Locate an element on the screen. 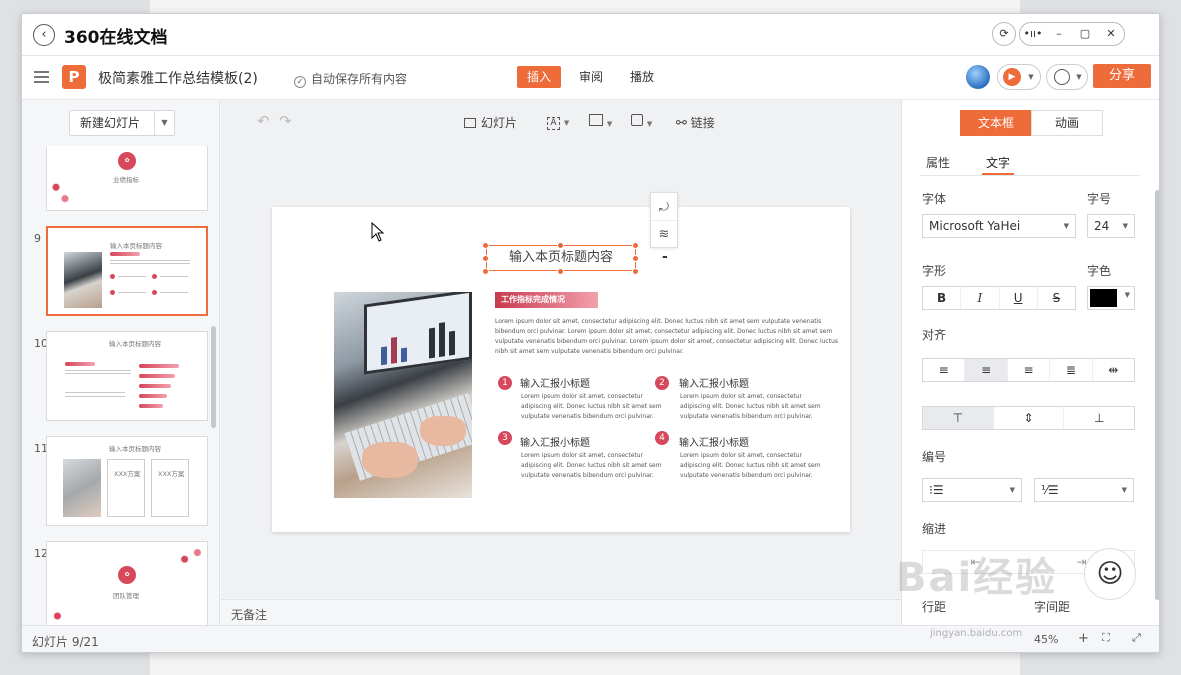 This screenshot has width=1181, height=675. refresh-button: ⟳ is located at coordinates (1004, 34).